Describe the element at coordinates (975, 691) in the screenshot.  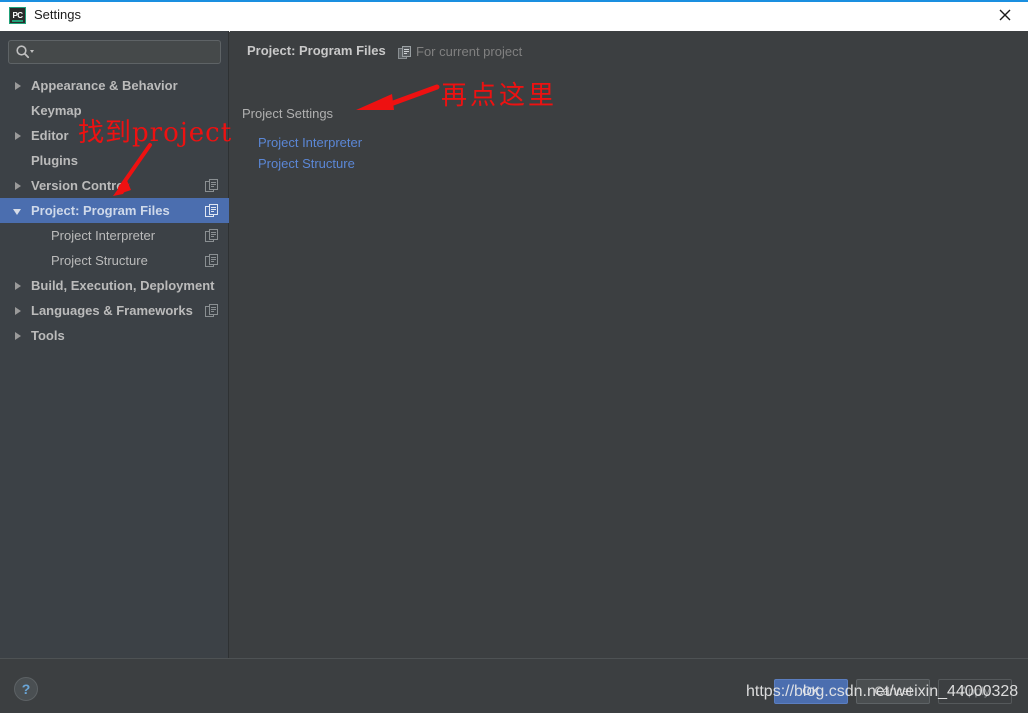
I see `apply-button: Apply` at that location.